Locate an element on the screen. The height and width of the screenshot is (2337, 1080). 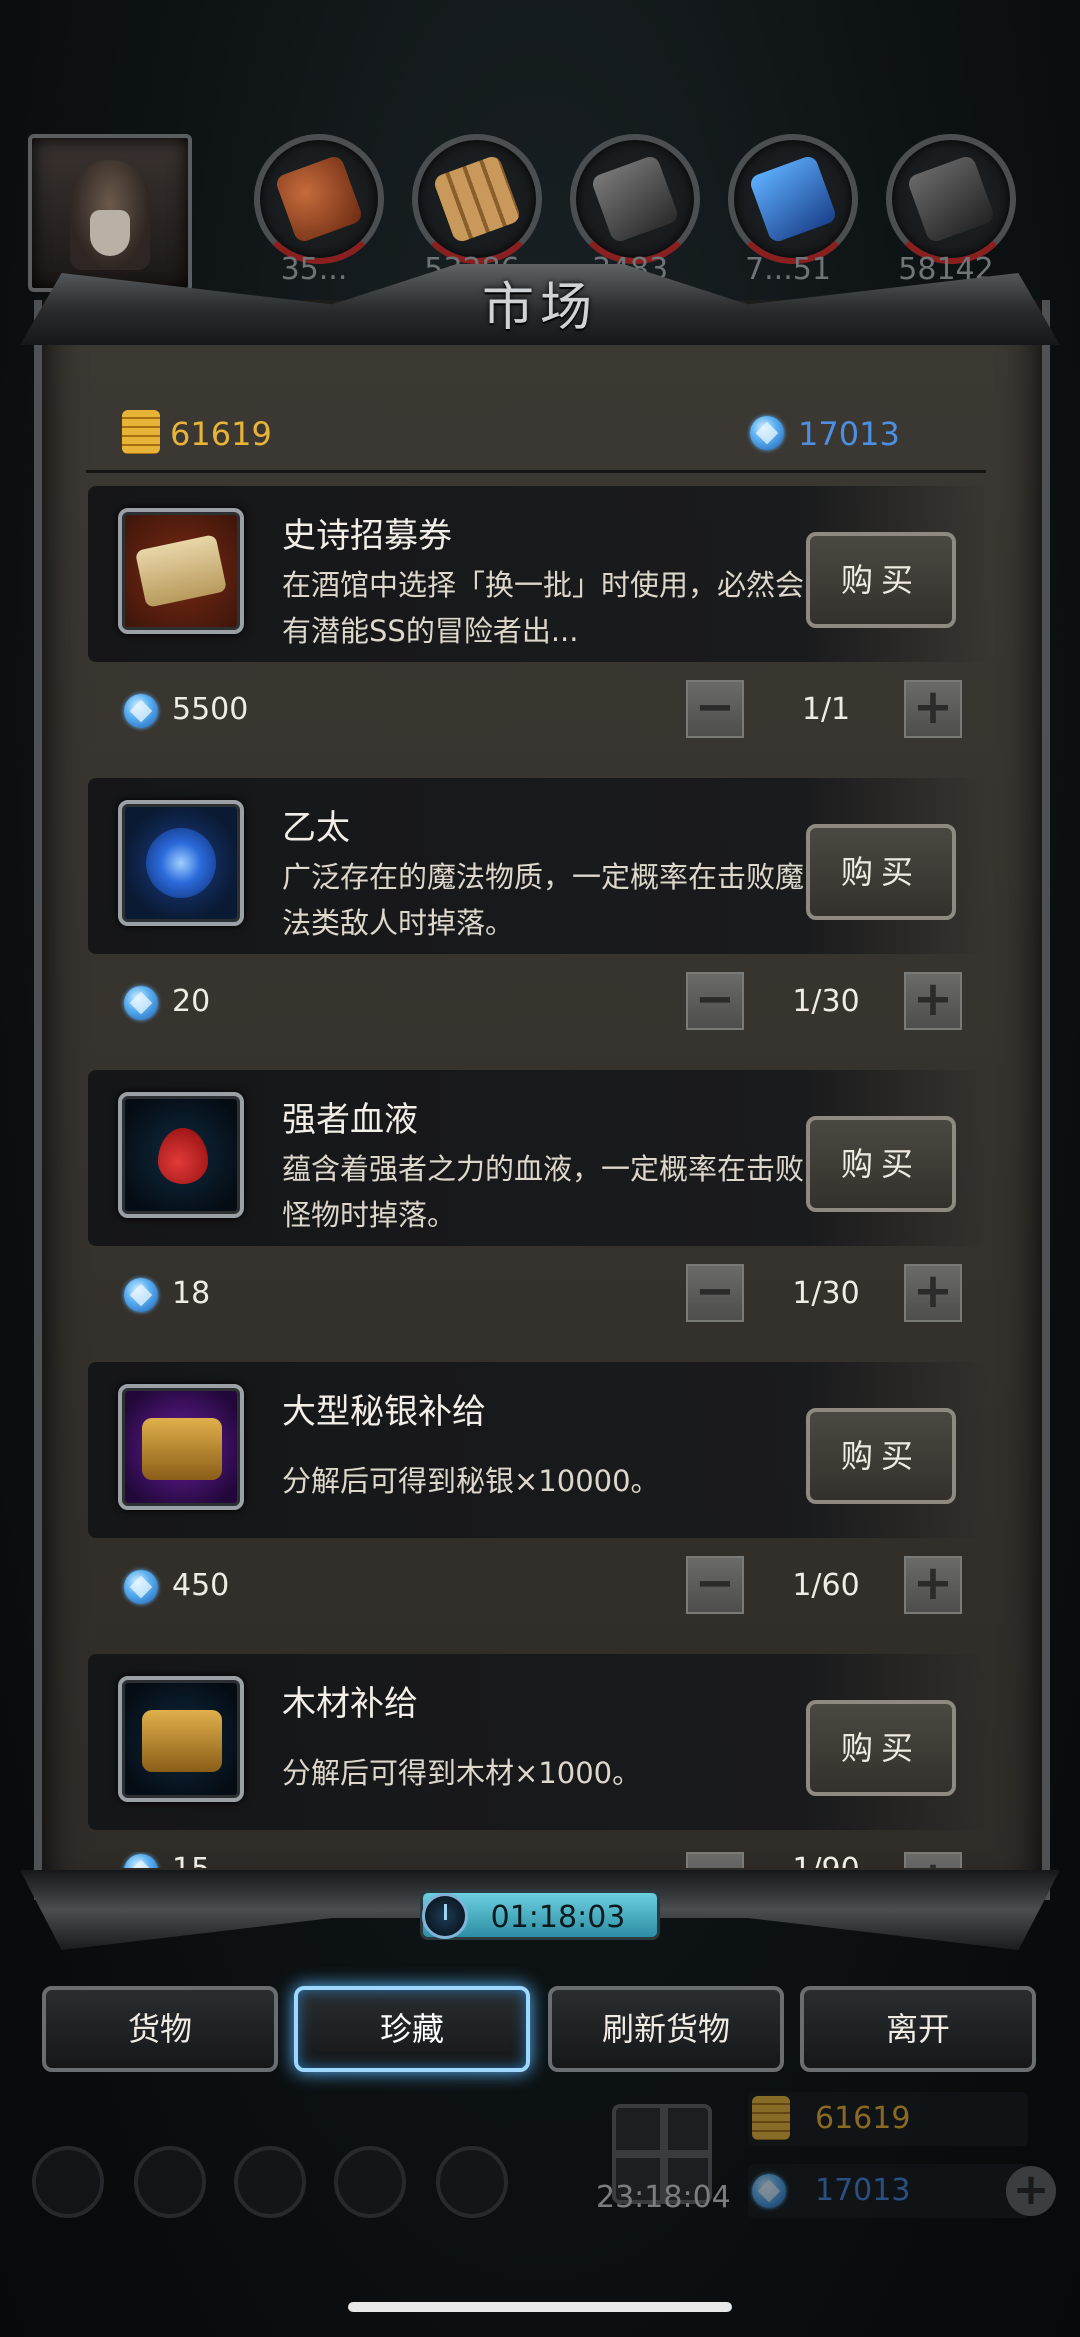
iron-resource is located at coordinates (635, 199).